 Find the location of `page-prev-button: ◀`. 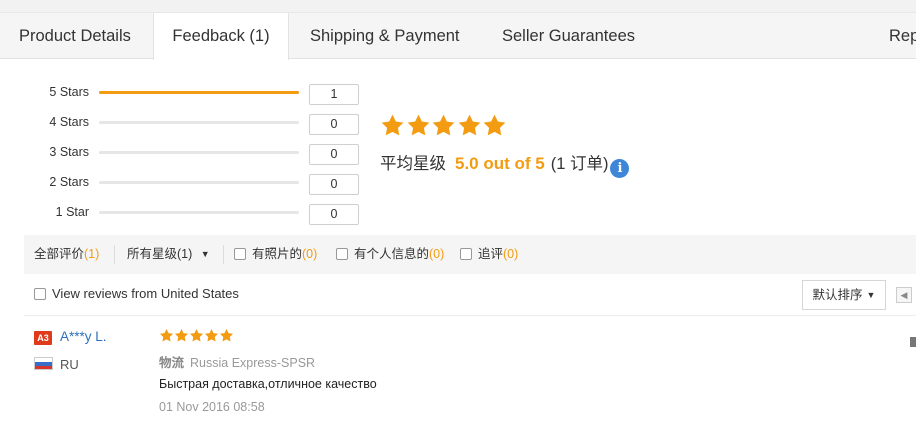

page-prev-button: ◀ is located at coordinates (904, 295).